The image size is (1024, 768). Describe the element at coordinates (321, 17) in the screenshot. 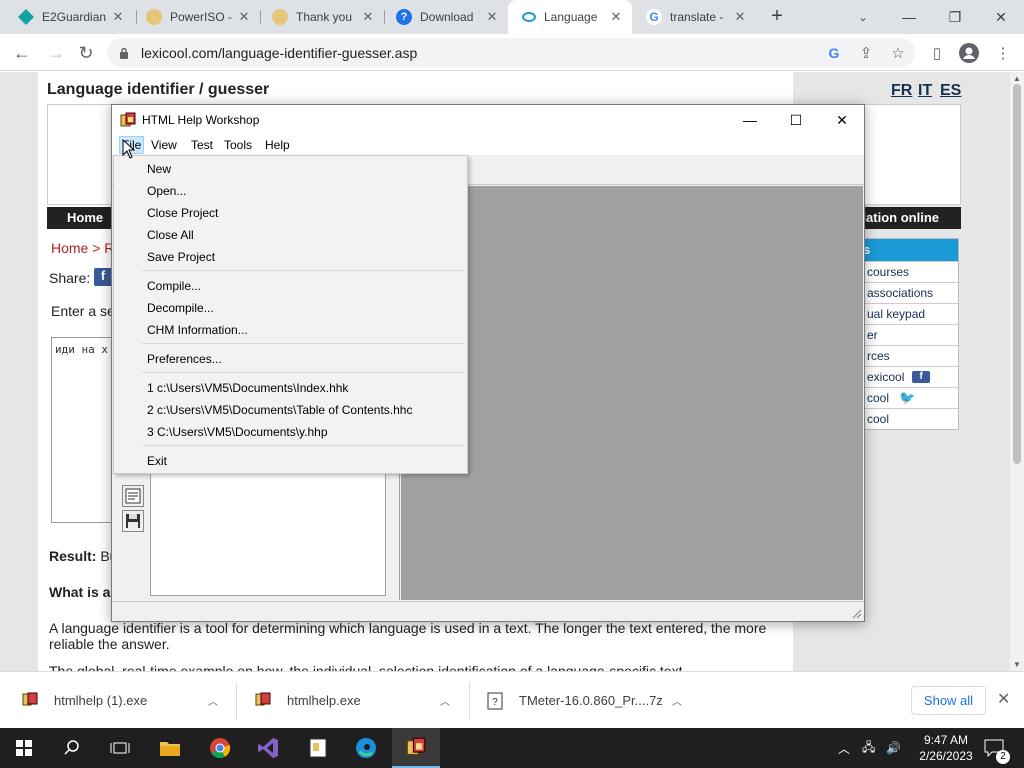

I see `tab-thank-you: Thank you ✕` at that location.